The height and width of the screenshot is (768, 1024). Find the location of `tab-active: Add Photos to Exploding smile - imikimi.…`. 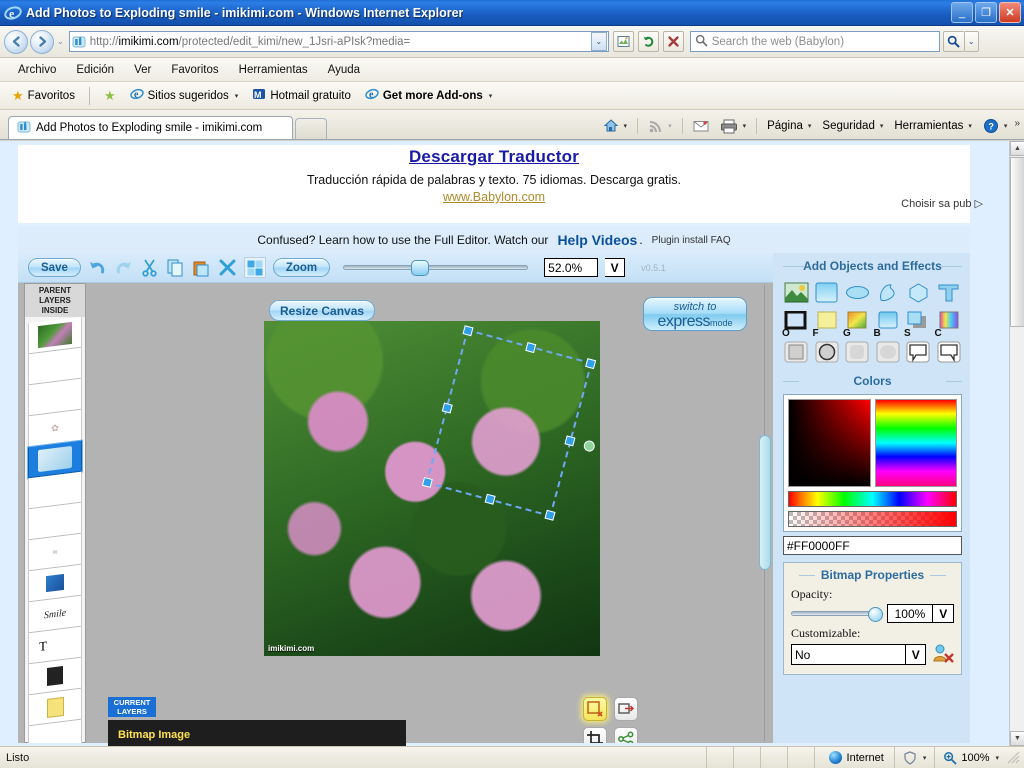

tab-active: Add Photos to Exploding smile - imikimi.… is located at coordinates (150, 127).